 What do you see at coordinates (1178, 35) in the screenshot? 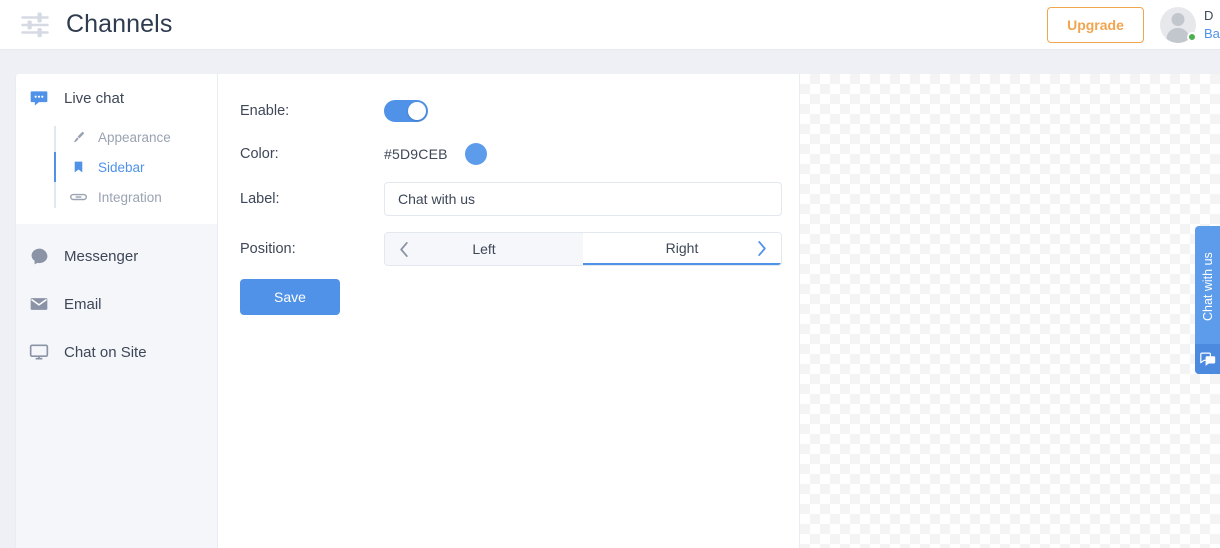
I see `avatar-body` at bounding box center [1178, 35].